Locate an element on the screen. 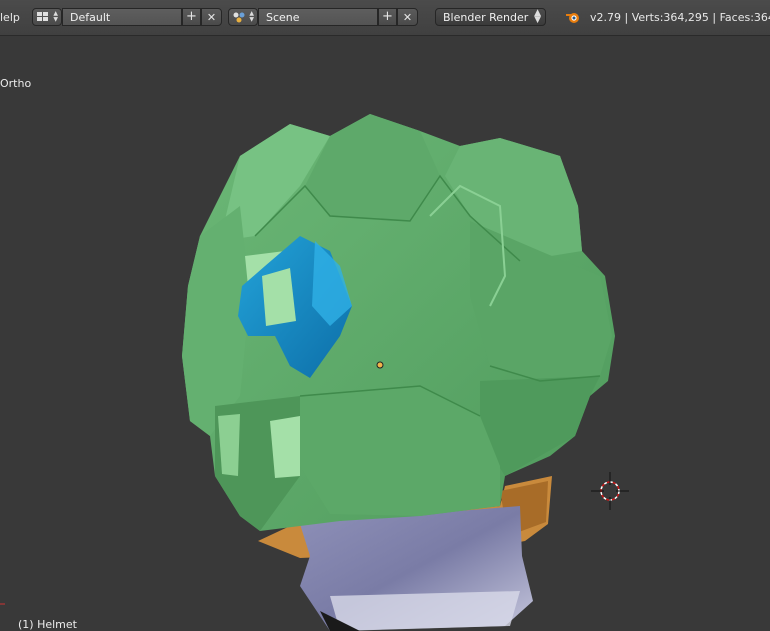  add-layout-button: + is located at coordinates (191, 17).